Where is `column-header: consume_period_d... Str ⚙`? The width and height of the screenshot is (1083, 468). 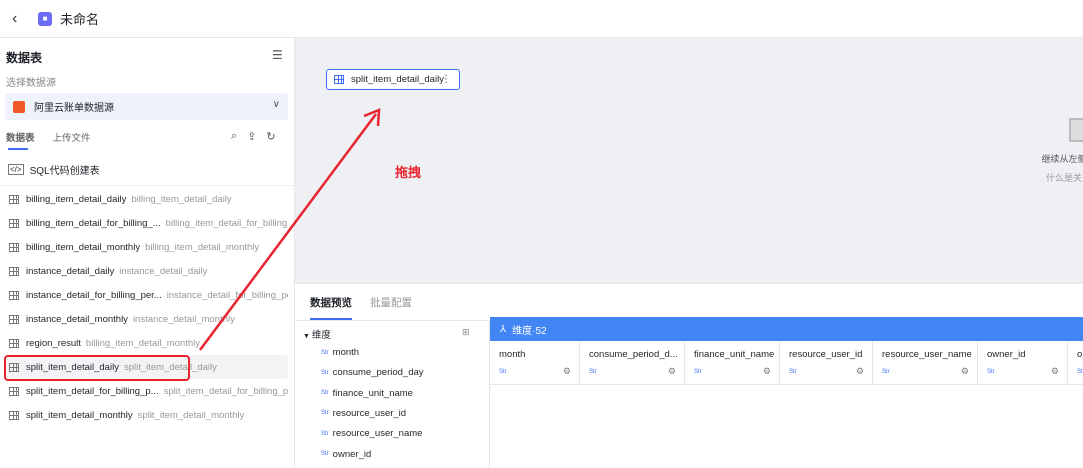 column-header: consume_period_d... Str ⚙ is located at coordinates (632, 362).